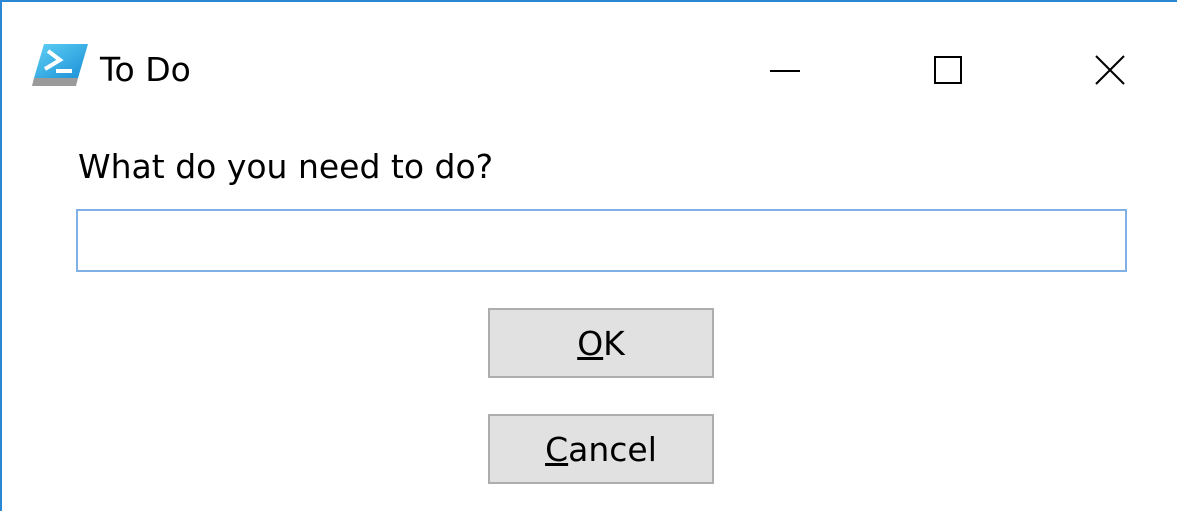 This screenshot has height=511, width=1179. I want to click on maximize-button, so click(948, 72).